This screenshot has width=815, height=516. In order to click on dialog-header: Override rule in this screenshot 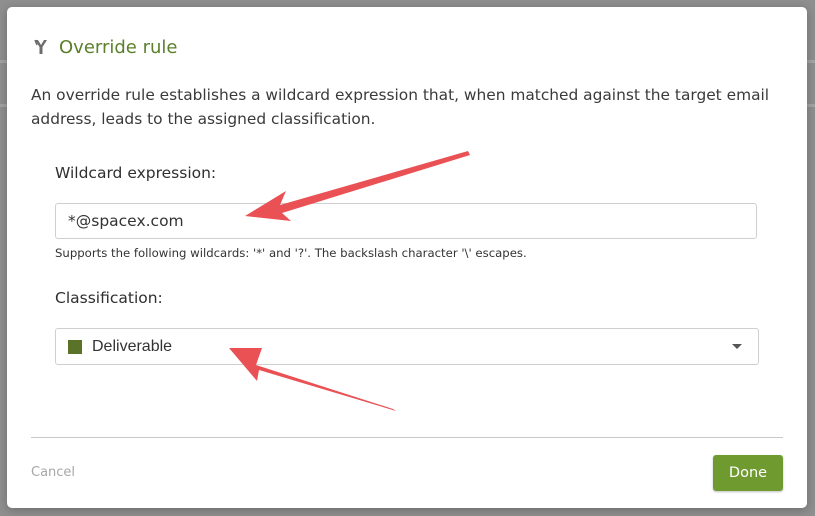, I will do `click(105, 47)`.